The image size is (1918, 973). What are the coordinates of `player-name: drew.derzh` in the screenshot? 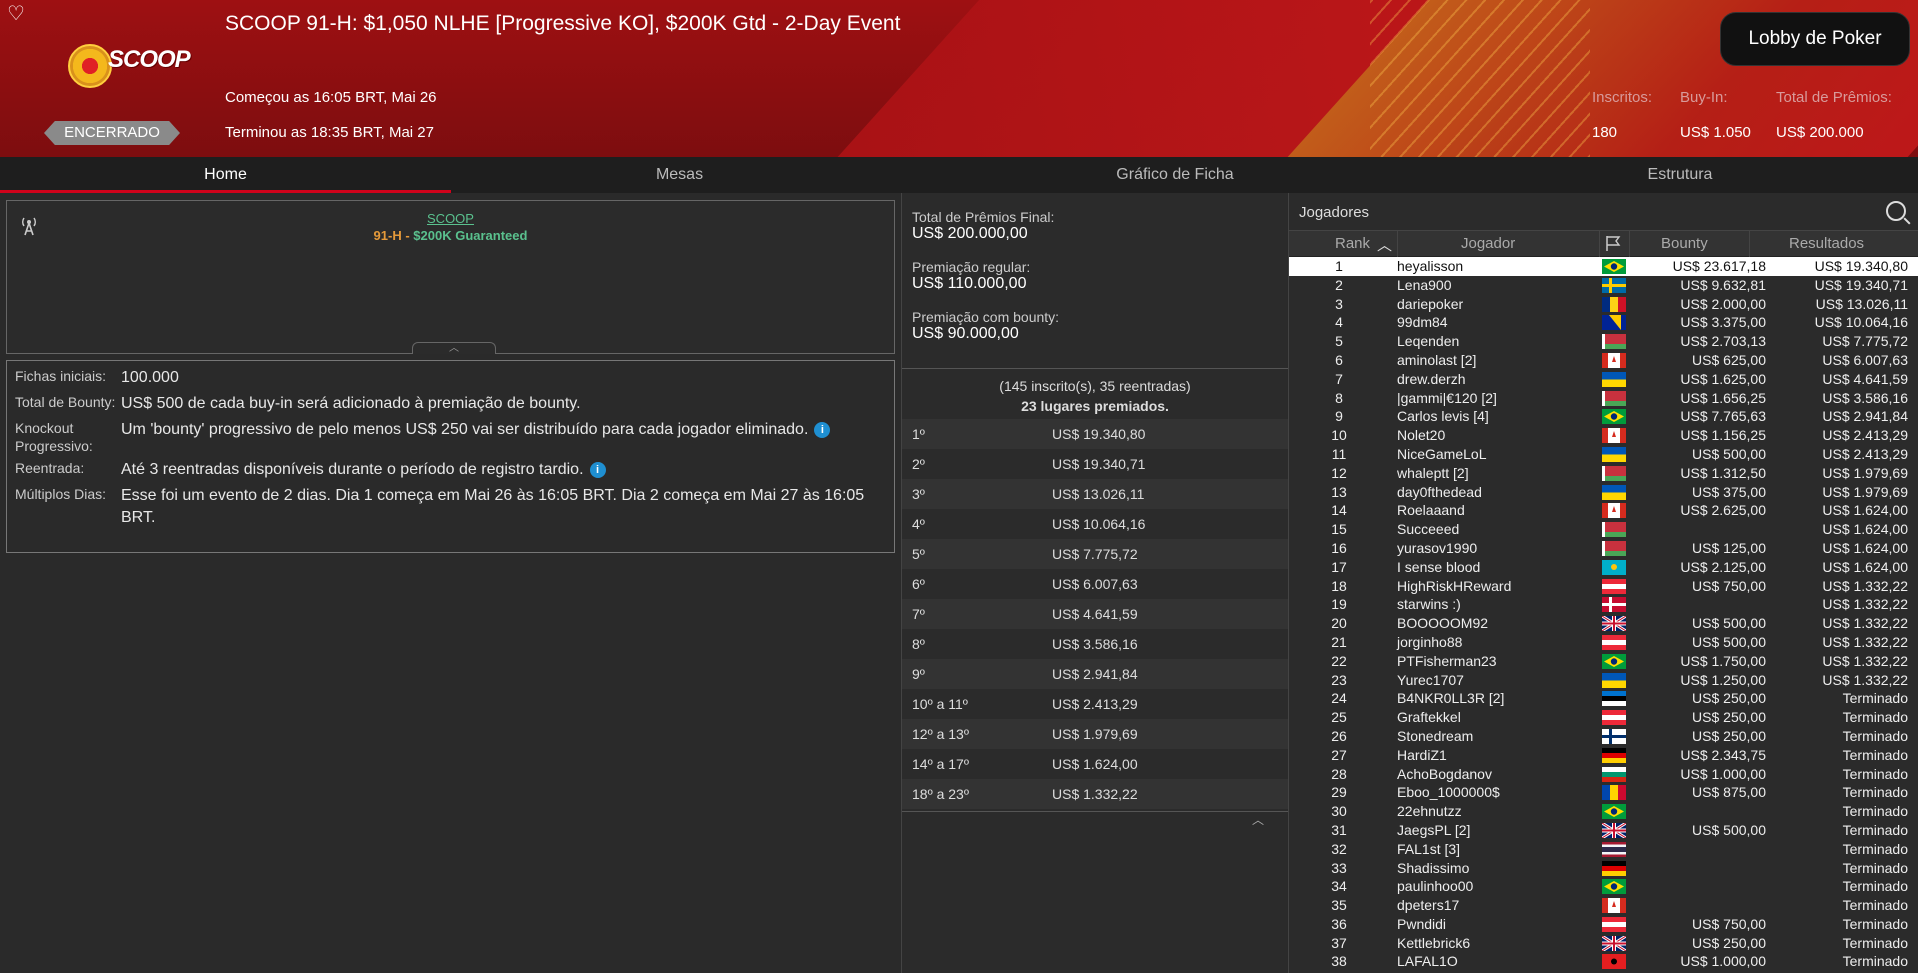 It's located at (1431, 378).